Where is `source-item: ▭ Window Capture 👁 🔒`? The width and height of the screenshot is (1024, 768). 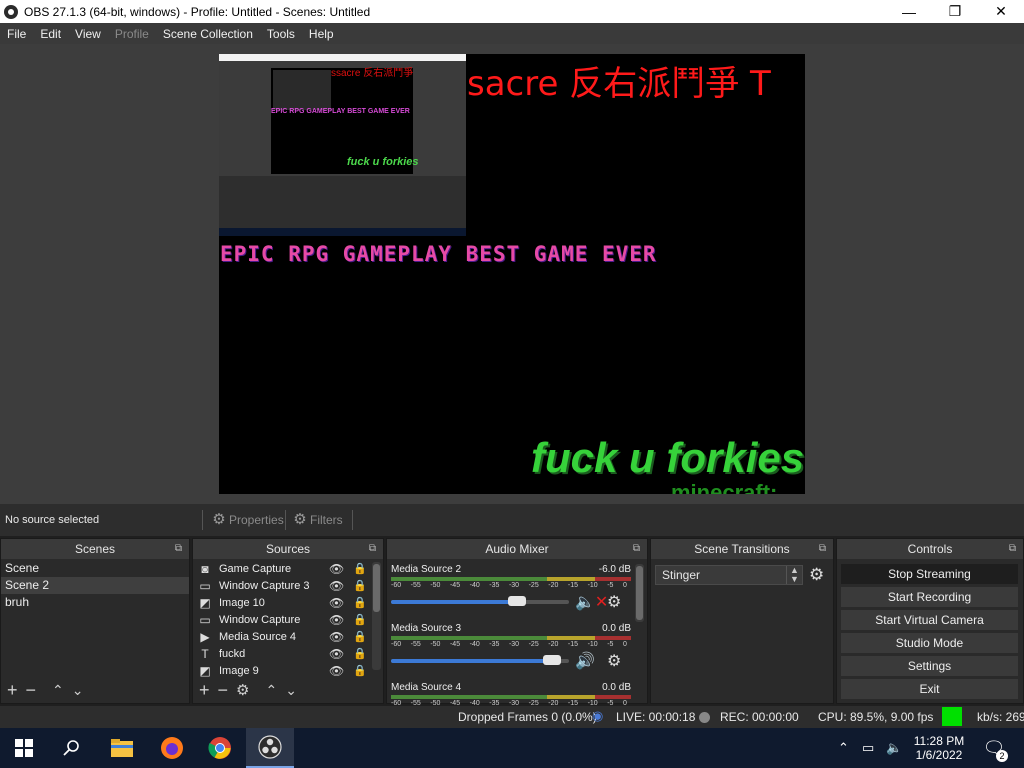
source-item: ▭ Window Capture 👁 🔒 is located at coordinates (288, 619).